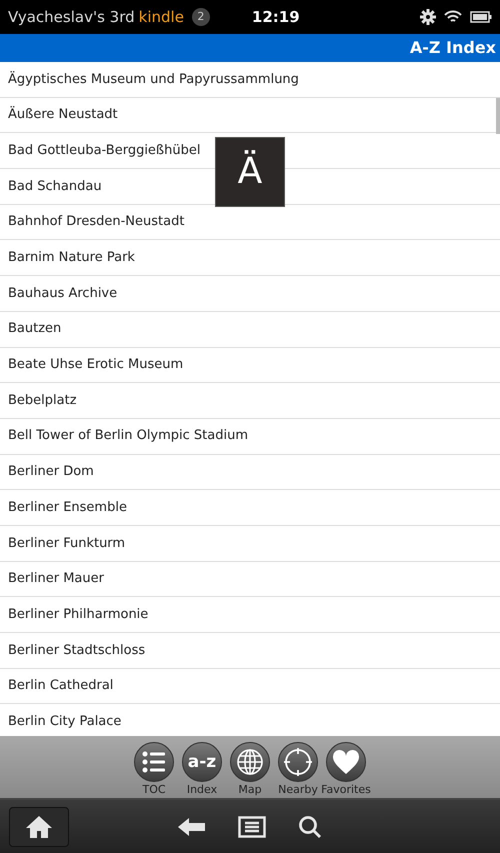 This screenshot has height=853, width=500. Describe the element at coordinates (346, 762) in the screenshot. I see `heart-icon` at that location.